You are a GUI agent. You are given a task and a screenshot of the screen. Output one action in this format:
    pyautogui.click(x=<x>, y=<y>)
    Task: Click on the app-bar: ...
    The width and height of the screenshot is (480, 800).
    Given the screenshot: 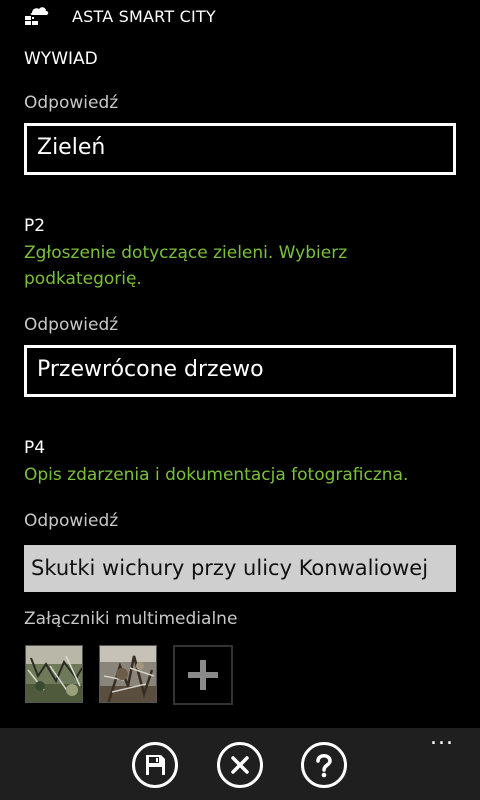 What is the action you would take?
    pyautogui.click(x=240, y=763)
    